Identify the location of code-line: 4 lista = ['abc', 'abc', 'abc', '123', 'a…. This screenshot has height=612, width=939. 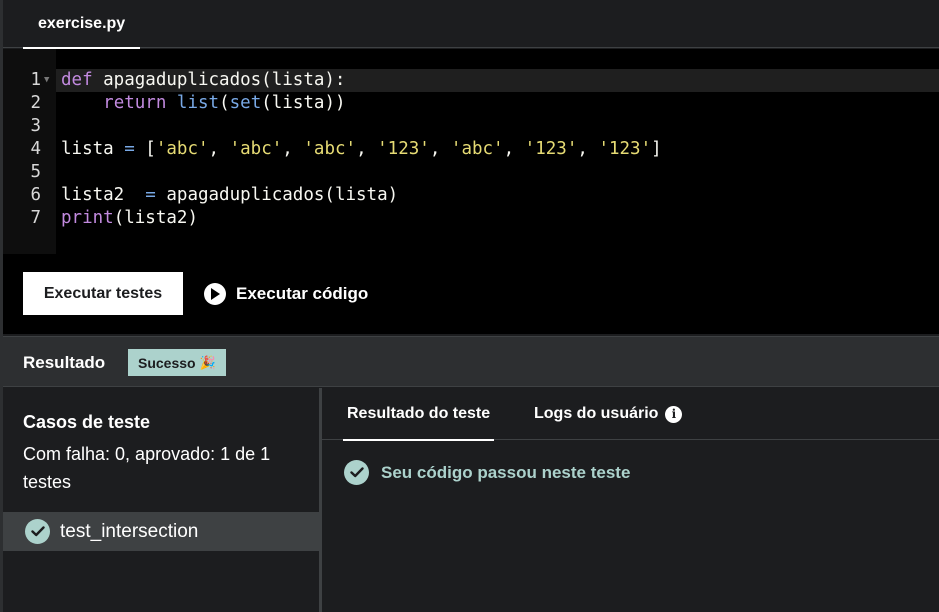
(471, 149).